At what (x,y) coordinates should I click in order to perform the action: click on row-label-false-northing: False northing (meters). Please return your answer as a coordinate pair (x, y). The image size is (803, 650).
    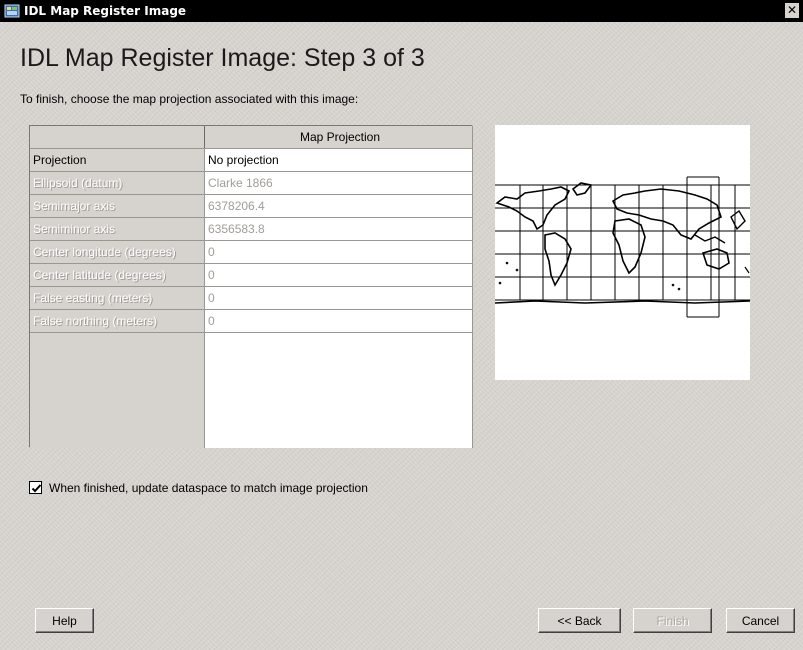
    Looking at the image, I should click on (117, 321).